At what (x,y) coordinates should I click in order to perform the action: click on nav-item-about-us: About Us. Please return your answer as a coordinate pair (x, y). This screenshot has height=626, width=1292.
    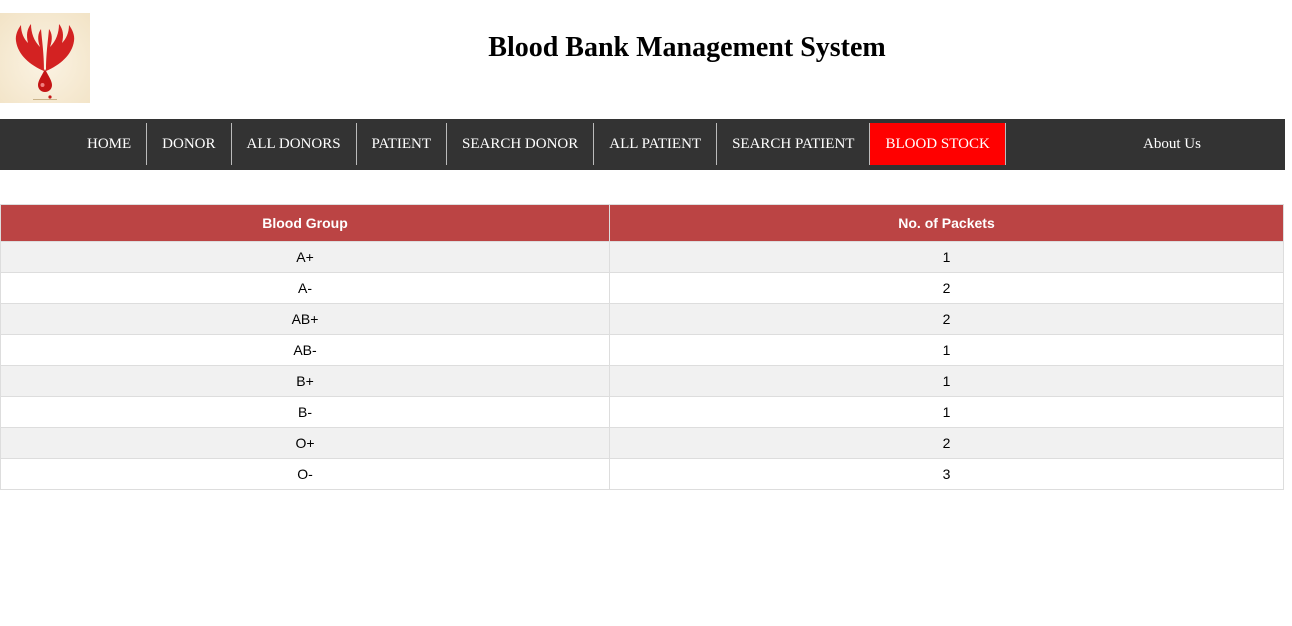
    Looking at the image, I should click on (1172, 144).